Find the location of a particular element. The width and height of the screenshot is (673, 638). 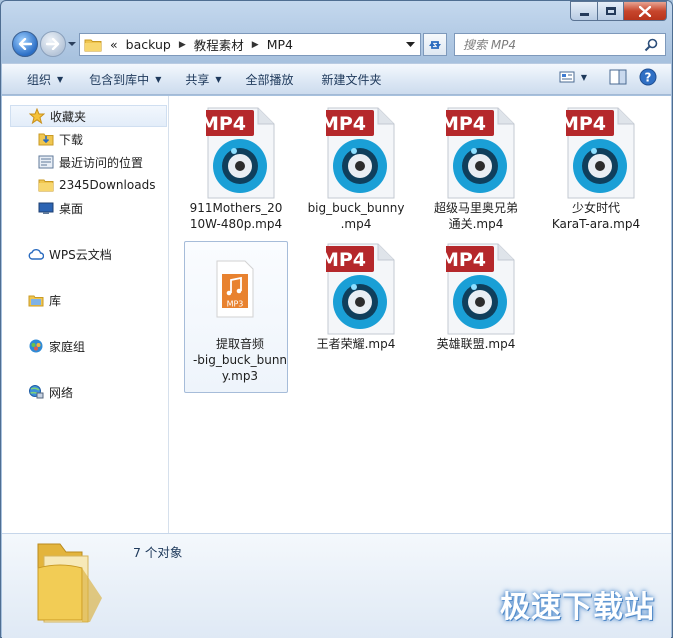

address-bar: « backup ▶ 教程素材 ▶ MP4 is located at coordinates (250, 44).